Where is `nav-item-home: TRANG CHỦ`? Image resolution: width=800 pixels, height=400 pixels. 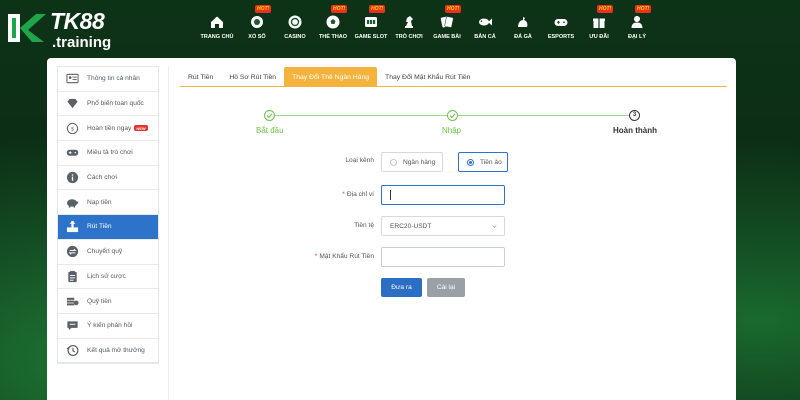
nav-item-home: TRANG CHỦ is located at coordinates (217, 27).